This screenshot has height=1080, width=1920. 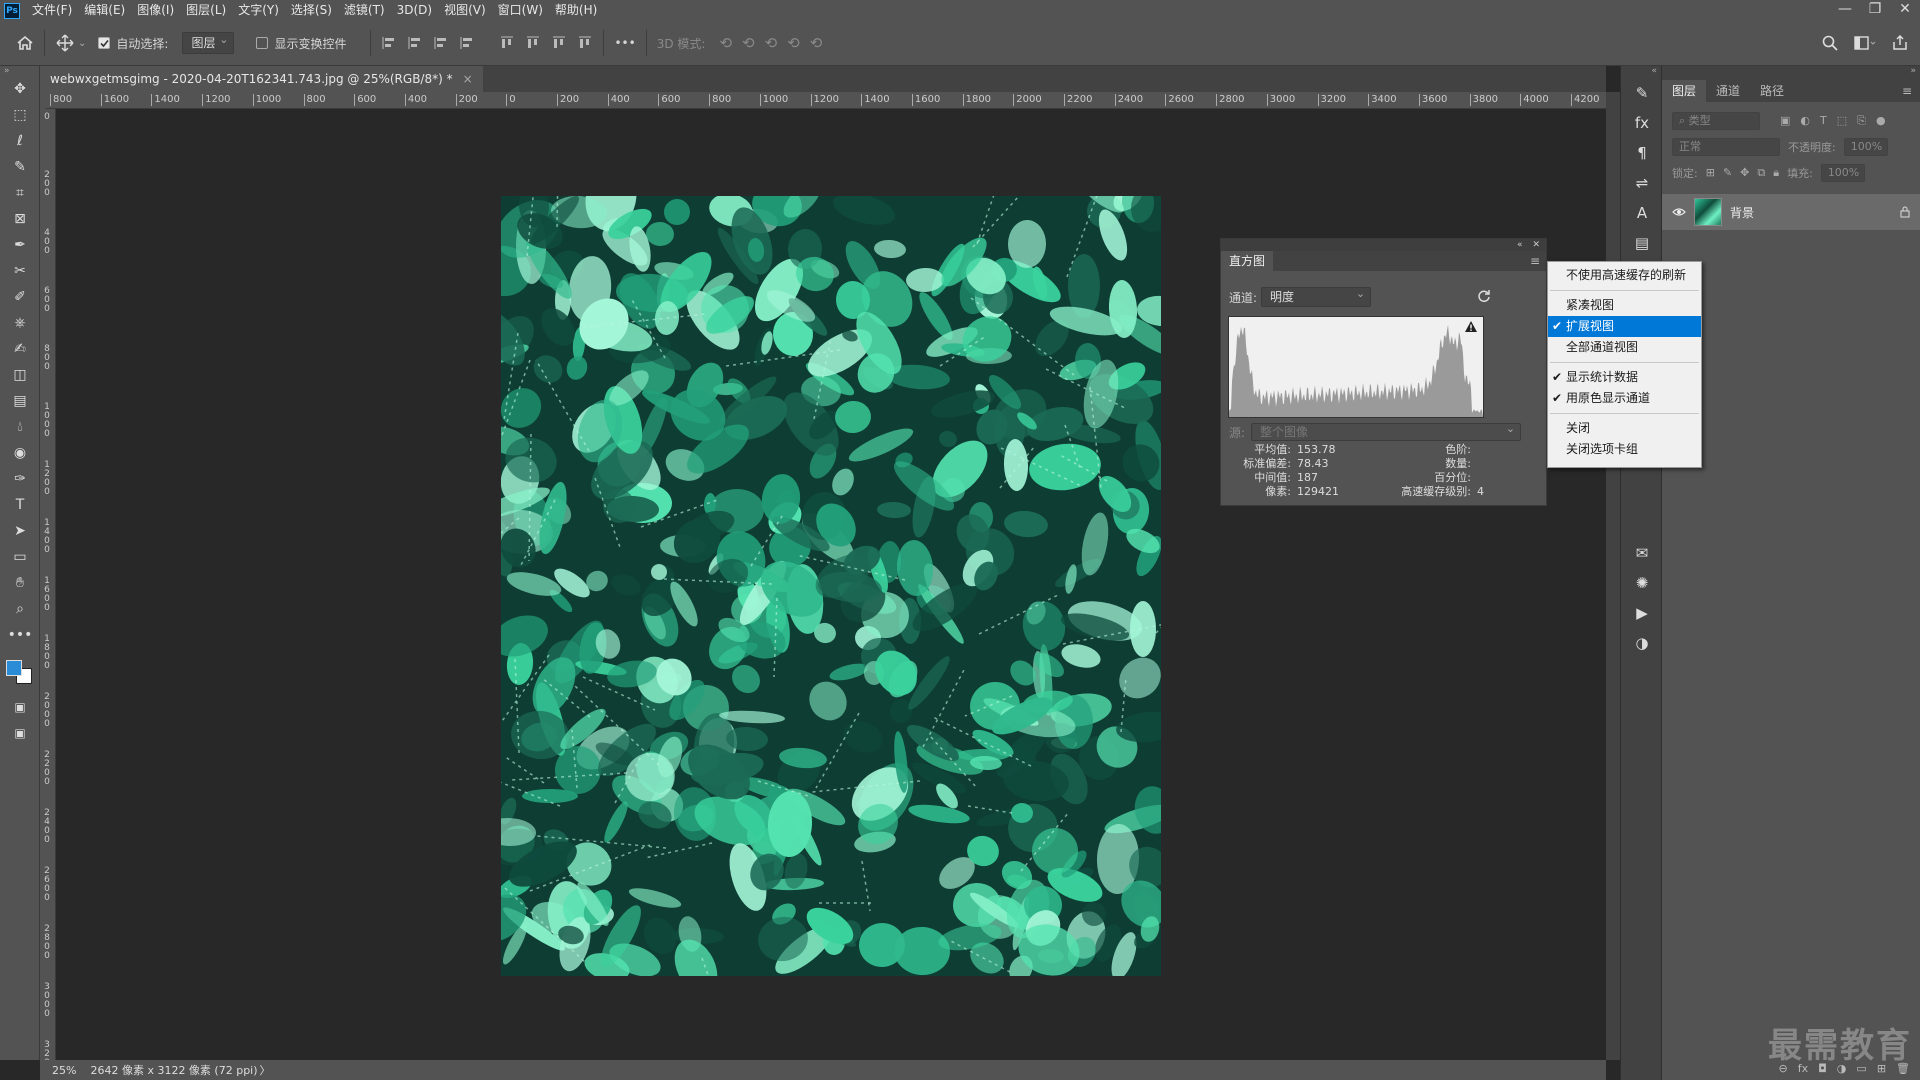 I want to click on align-center-v-icon, so click(x=533, y=43).